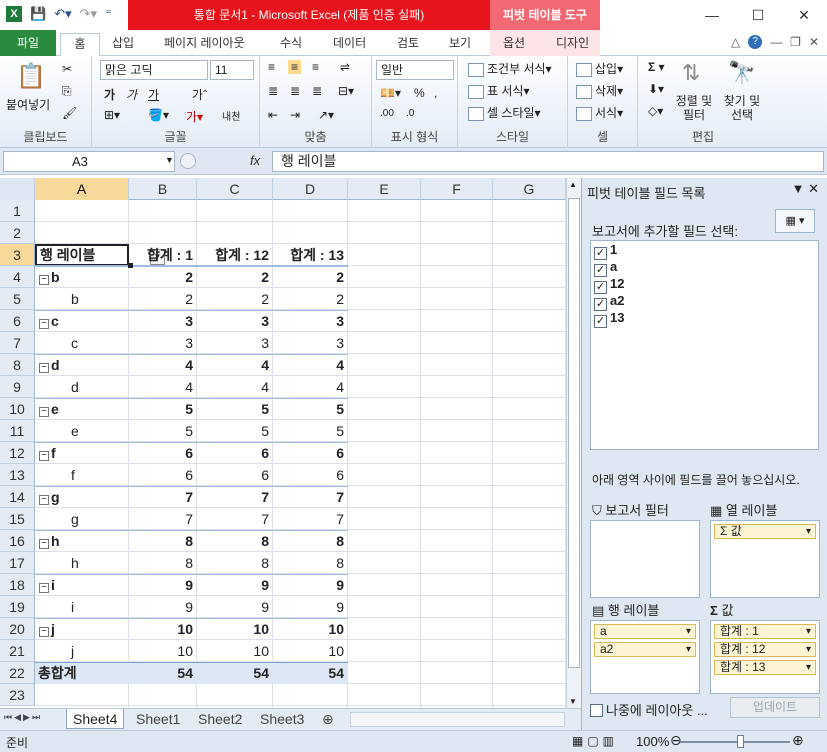  I want to click on align-center-icon: ≣, so click(295, 91).